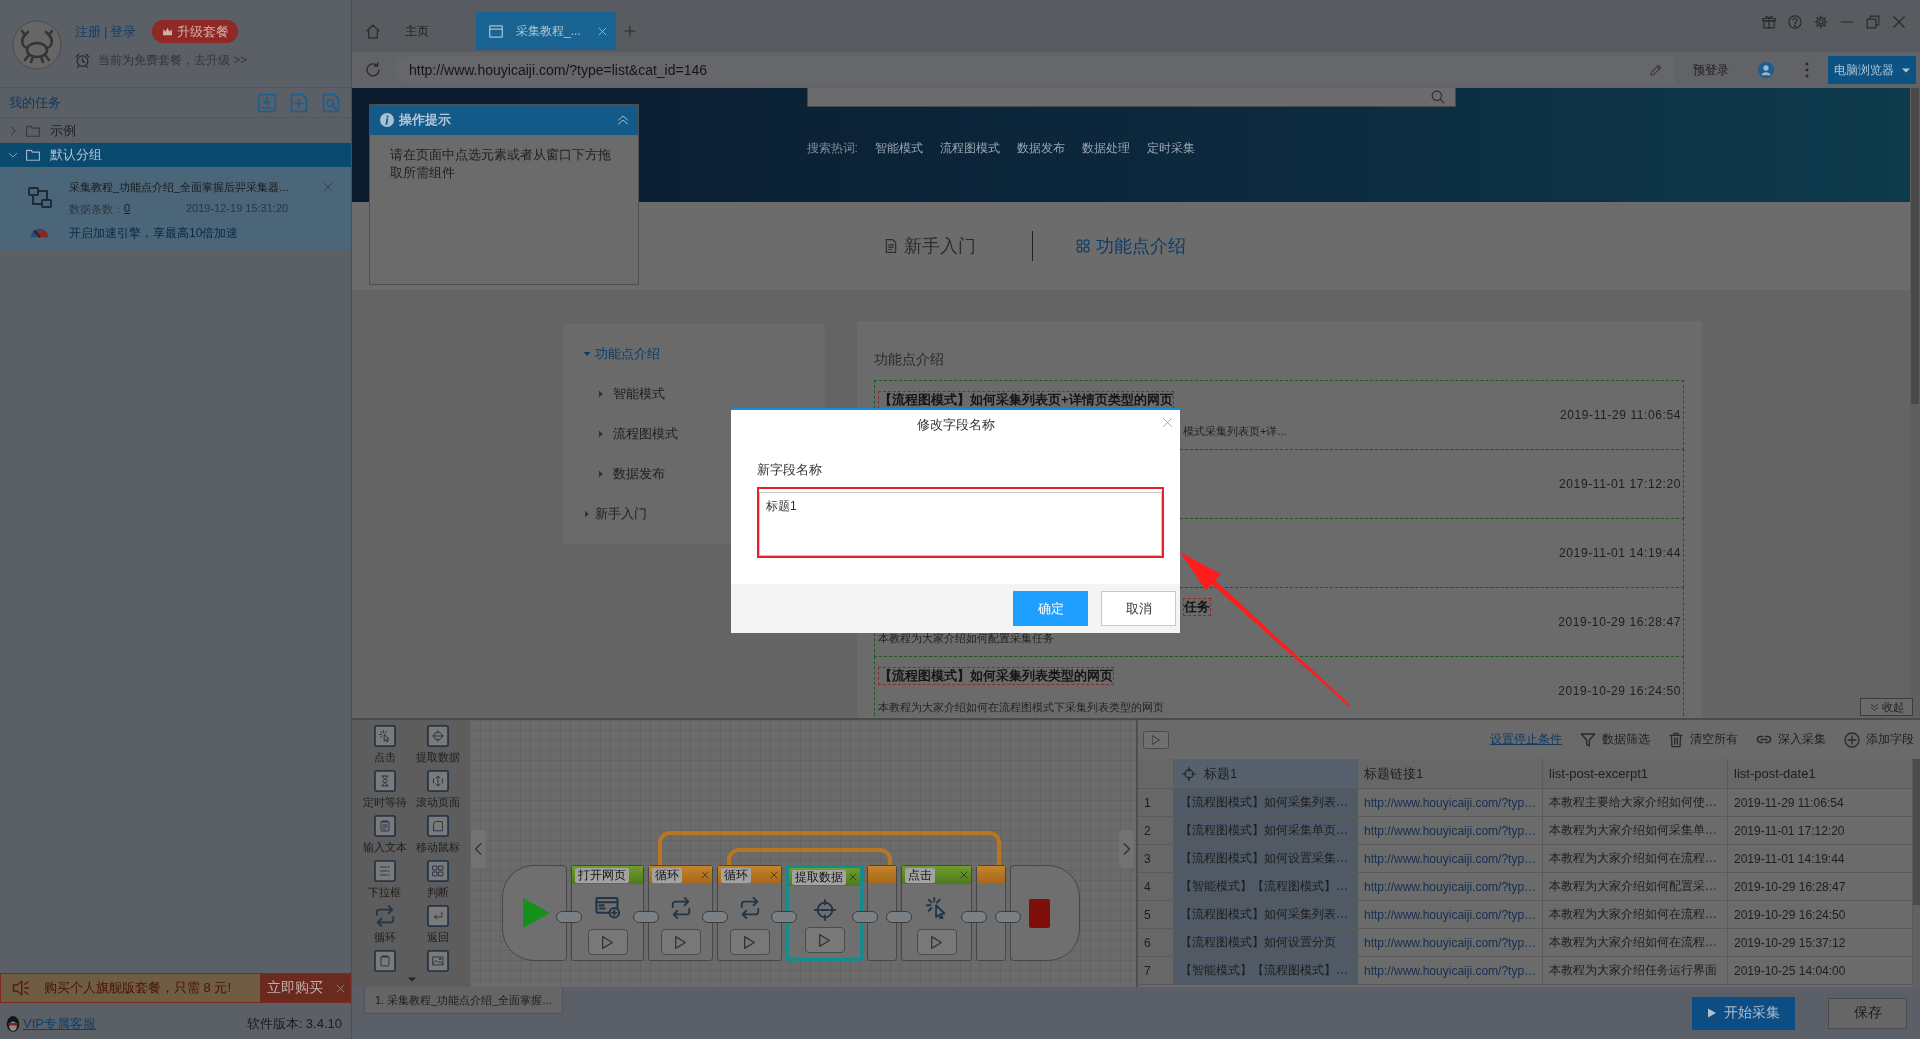  I want to click on menu-item: 流程图模式, so click(694, 434).